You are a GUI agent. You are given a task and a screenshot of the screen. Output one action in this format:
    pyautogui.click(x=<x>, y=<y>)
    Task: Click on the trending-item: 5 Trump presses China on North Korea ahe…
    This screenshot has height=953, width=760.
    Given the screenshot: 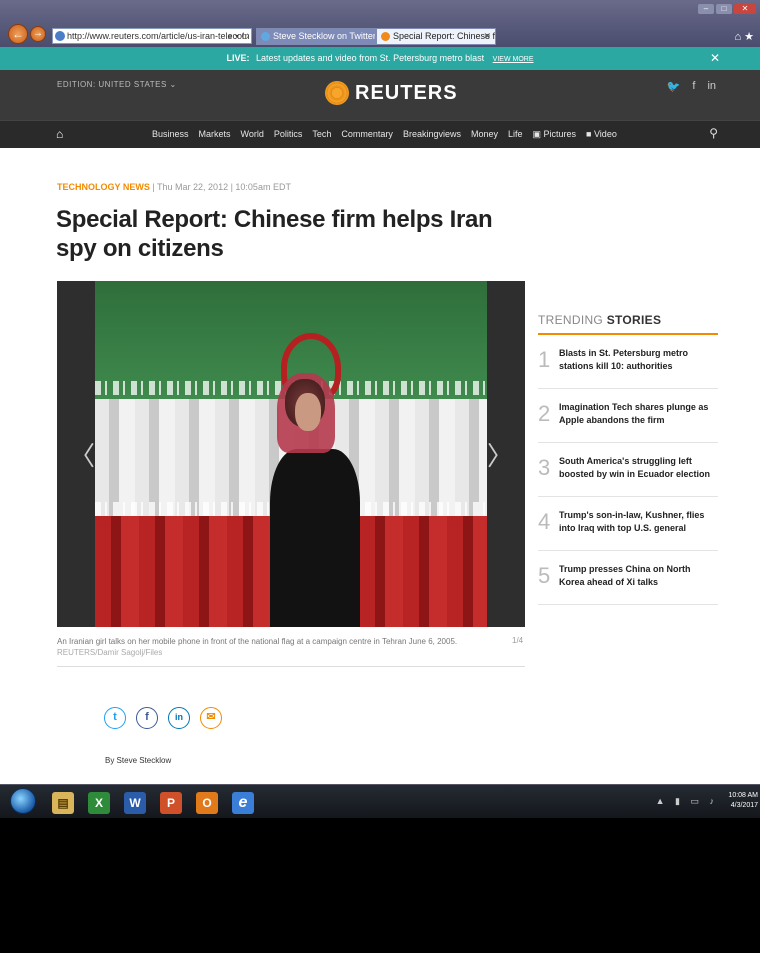 What is the action you would take?
    pyautogui.click(x=628, y=578)
    